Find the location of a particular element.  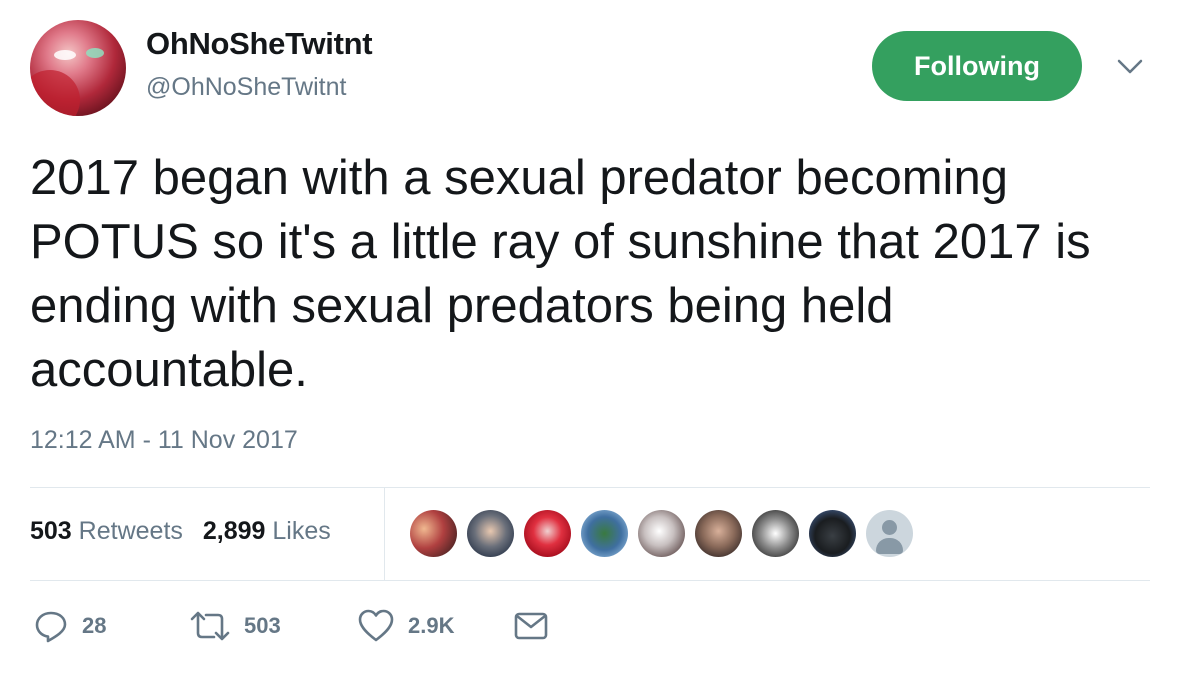

reply-icon is located at coordinates (51, 626).